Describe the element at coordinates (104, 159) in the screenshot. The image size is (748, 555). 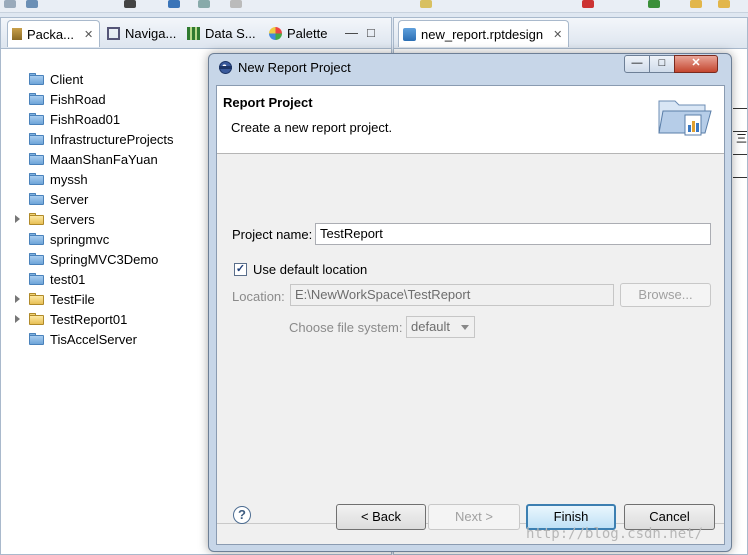
I see `tree-item-label: MaanShanFaYuan` at that location.